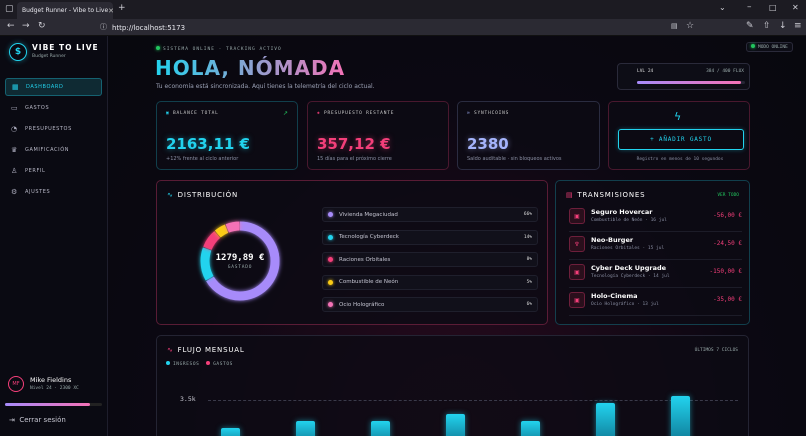 This screenshot has height=436, width=806. I want to click on back-icon: ←, so click(11, 26).